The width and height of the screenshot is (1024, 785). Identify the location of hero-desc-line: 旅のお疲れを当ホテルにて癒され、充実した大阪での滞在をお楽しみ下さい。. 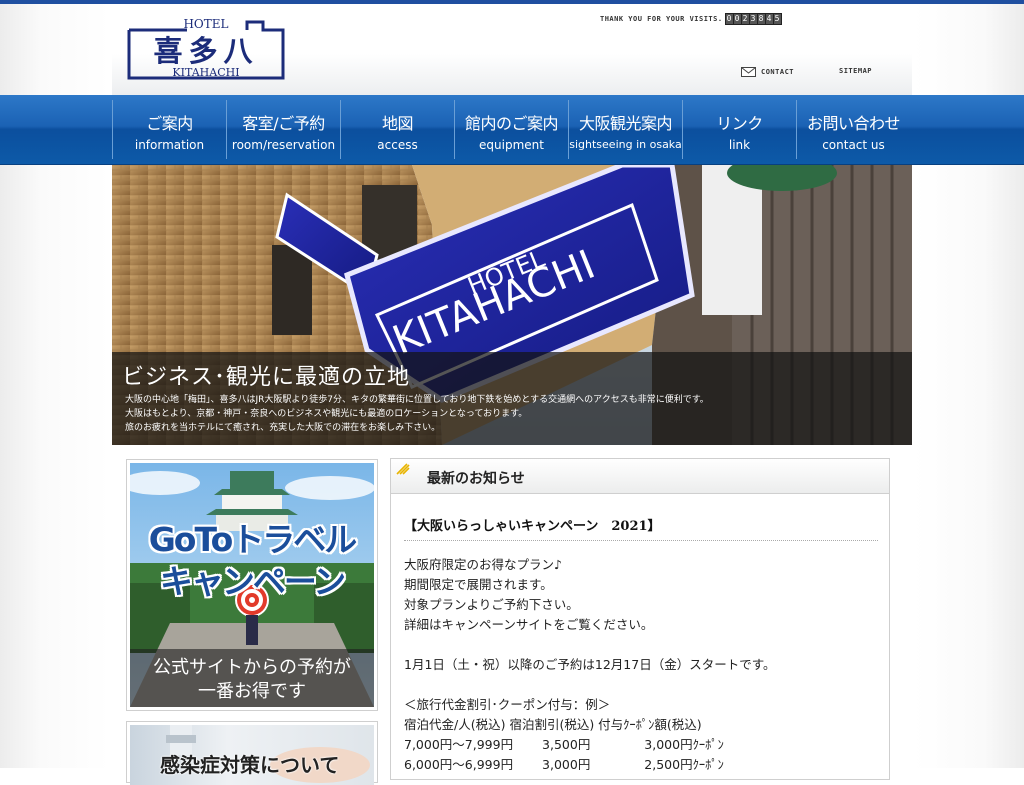
(283, 428).